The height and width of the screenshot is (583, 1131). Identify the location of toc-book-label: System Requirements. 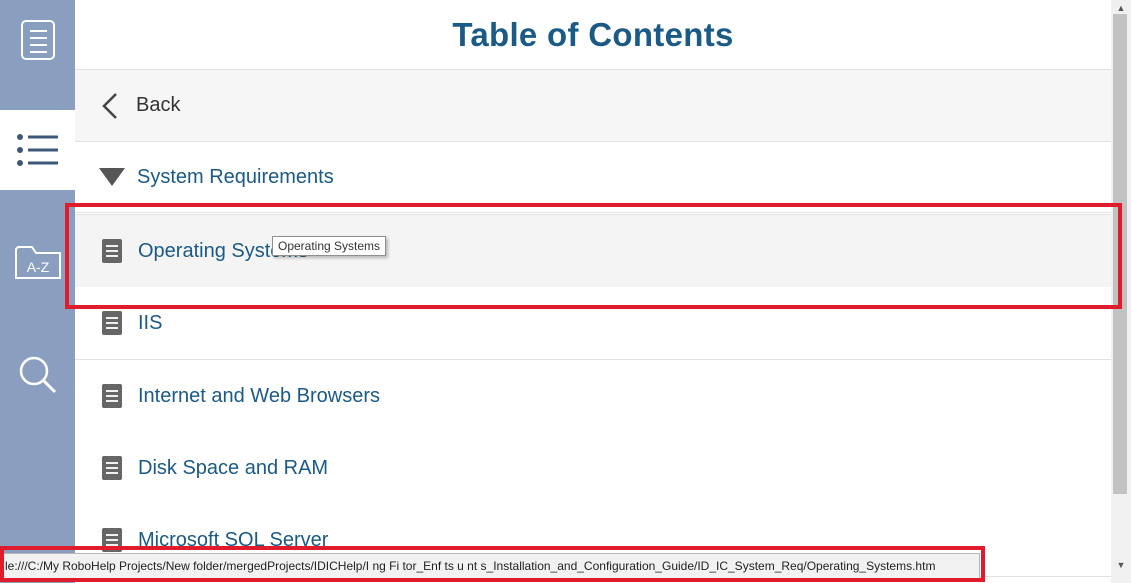
(235, 176).